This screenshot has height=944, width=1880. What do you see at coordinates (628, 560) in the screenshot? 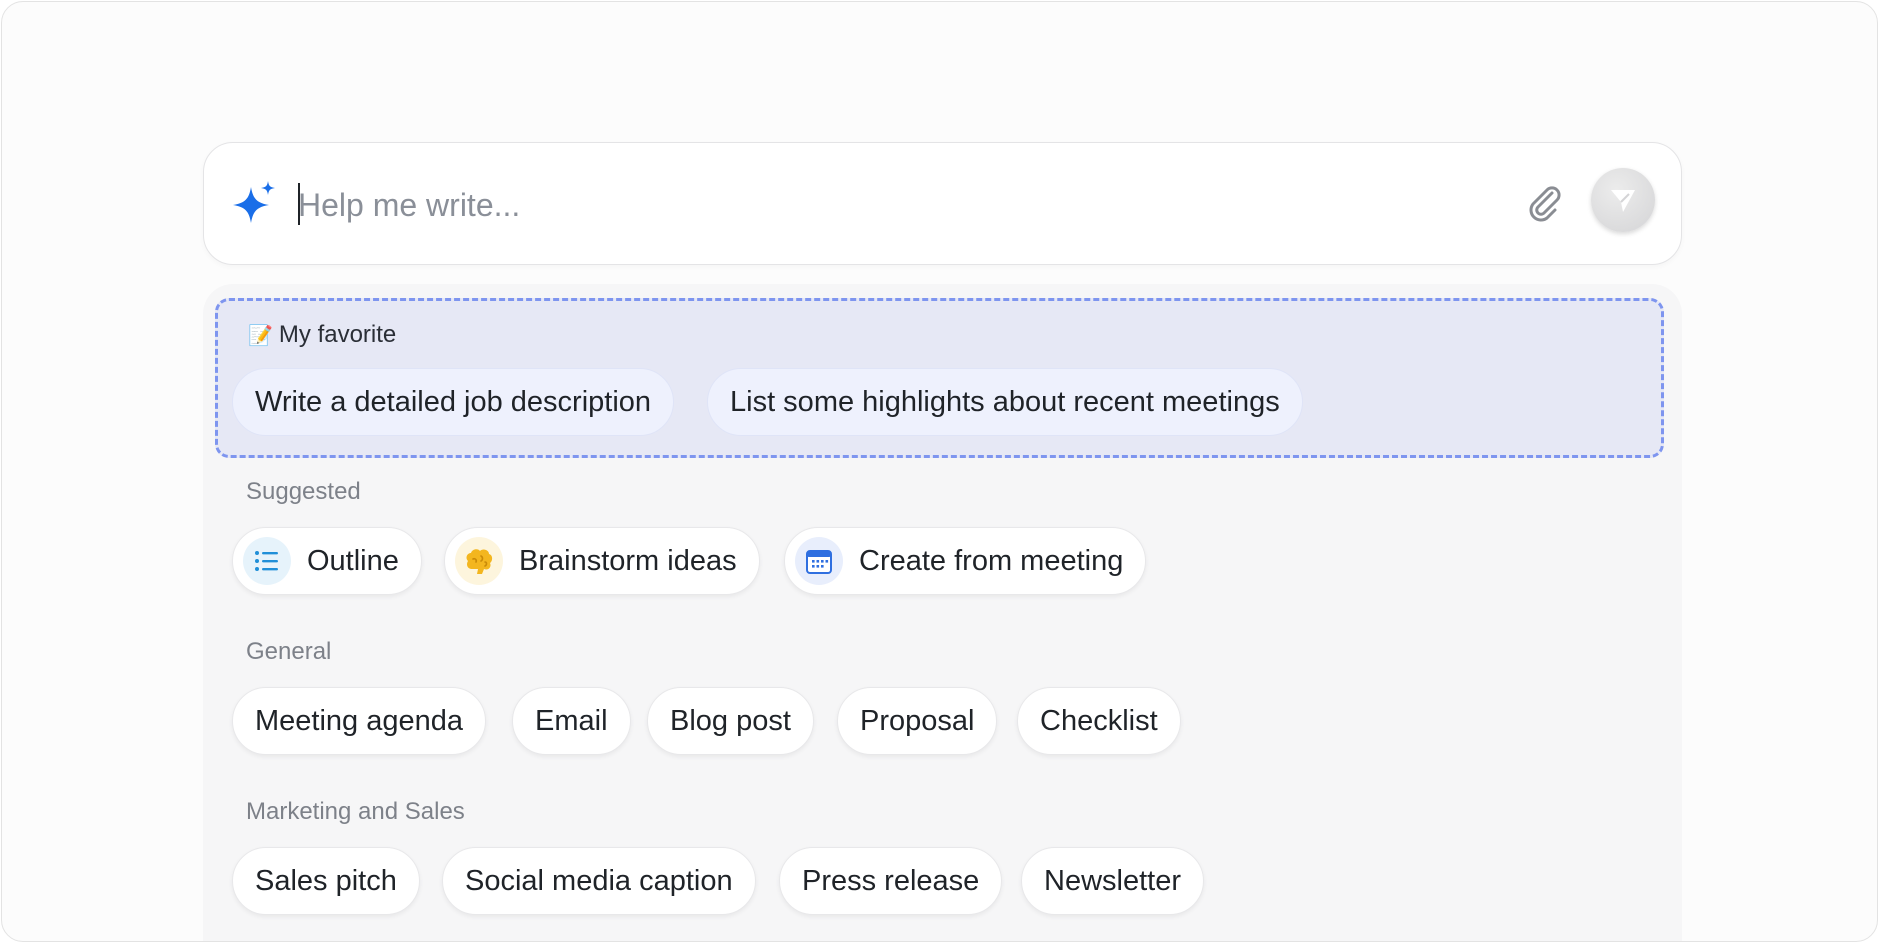
I see `suggested-chip-label: Brainstorm ideas` at bounding box center [628, 560].